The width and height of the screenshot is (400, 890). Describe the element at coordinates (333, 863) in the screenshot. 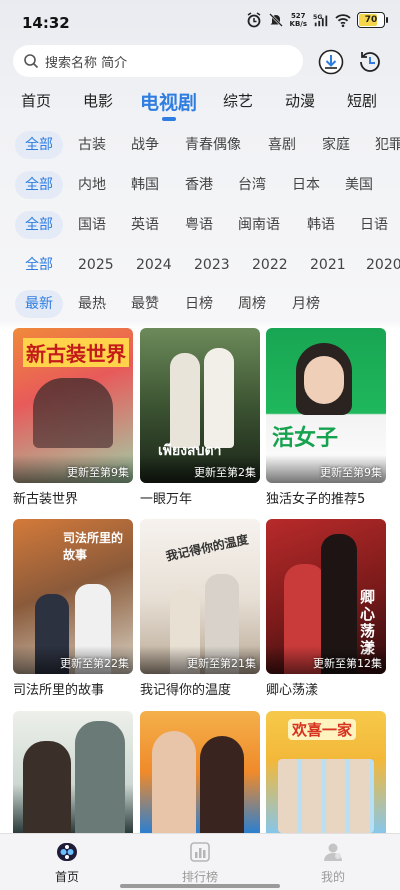

I see `nav-profile: 我的` at that location.